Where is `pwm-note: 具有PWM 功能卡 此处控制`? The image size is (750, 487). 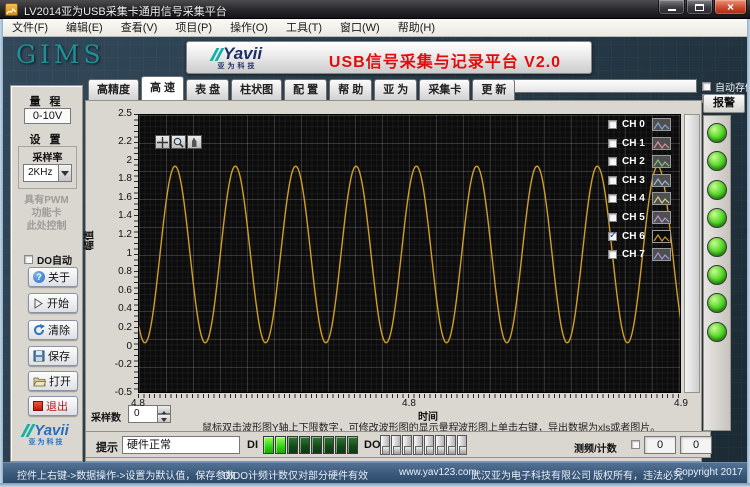 pwm-note: 具有PWM 功能卡 此处控制 is located at coordinates (46, 213).